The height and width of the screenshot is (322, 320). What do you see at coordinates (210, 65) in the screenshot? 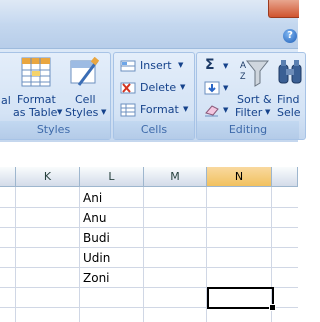
I see `sigma-icon: Σ` at bounding box center [210, 65].